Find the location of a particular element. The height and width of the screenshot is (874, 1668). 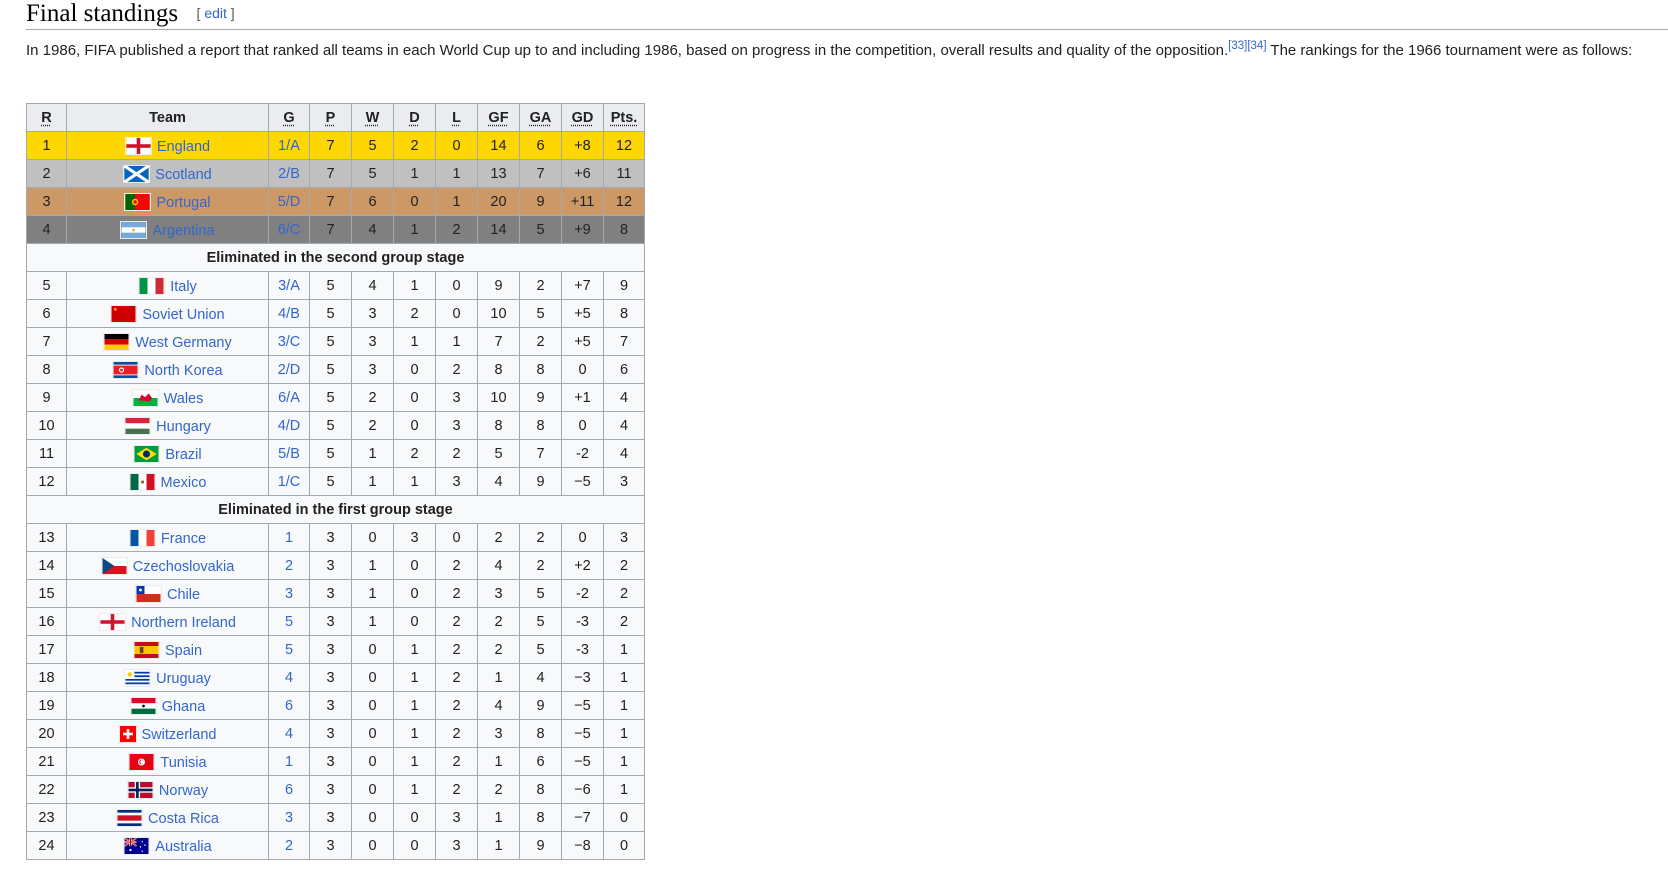

team-link-north-korea: North Korea is located at coordinates (183, 371).